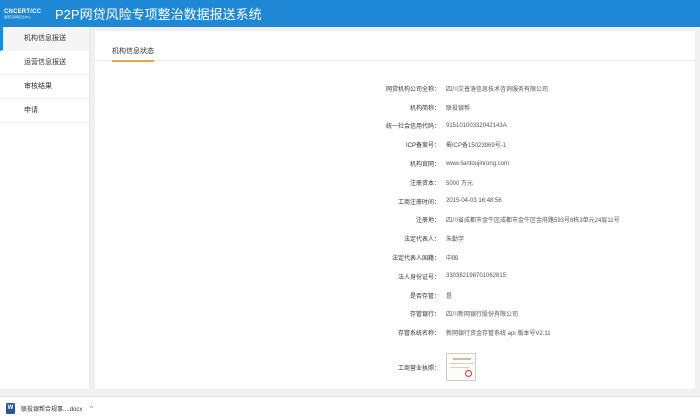  Describe the element at coordinates (45, 208) in the screenshot. I see `sidebar: 机构信息报送 运营信息报送 审核结果 申请` at that location.